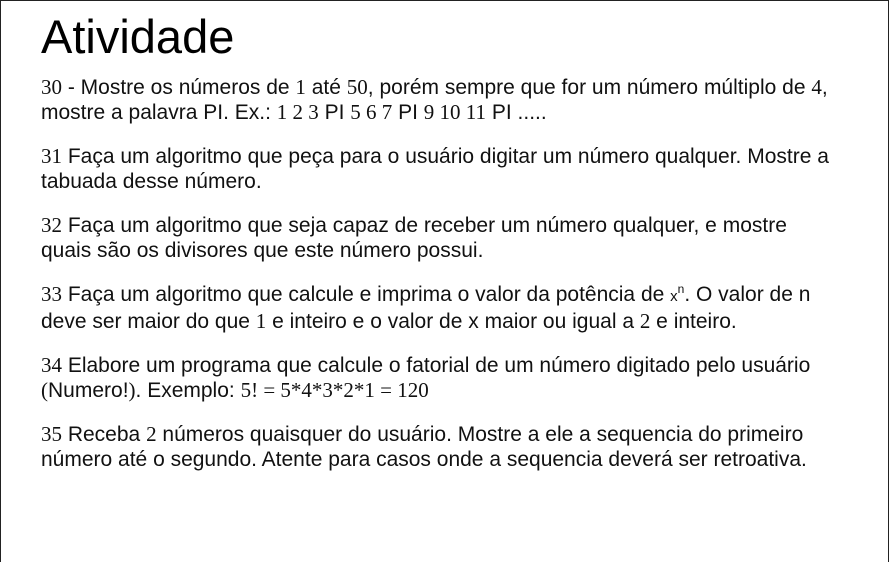 Image resolution: width=889 pixels, height=562 pixels. I want to click on exercise-text: até, so click(326, 87).